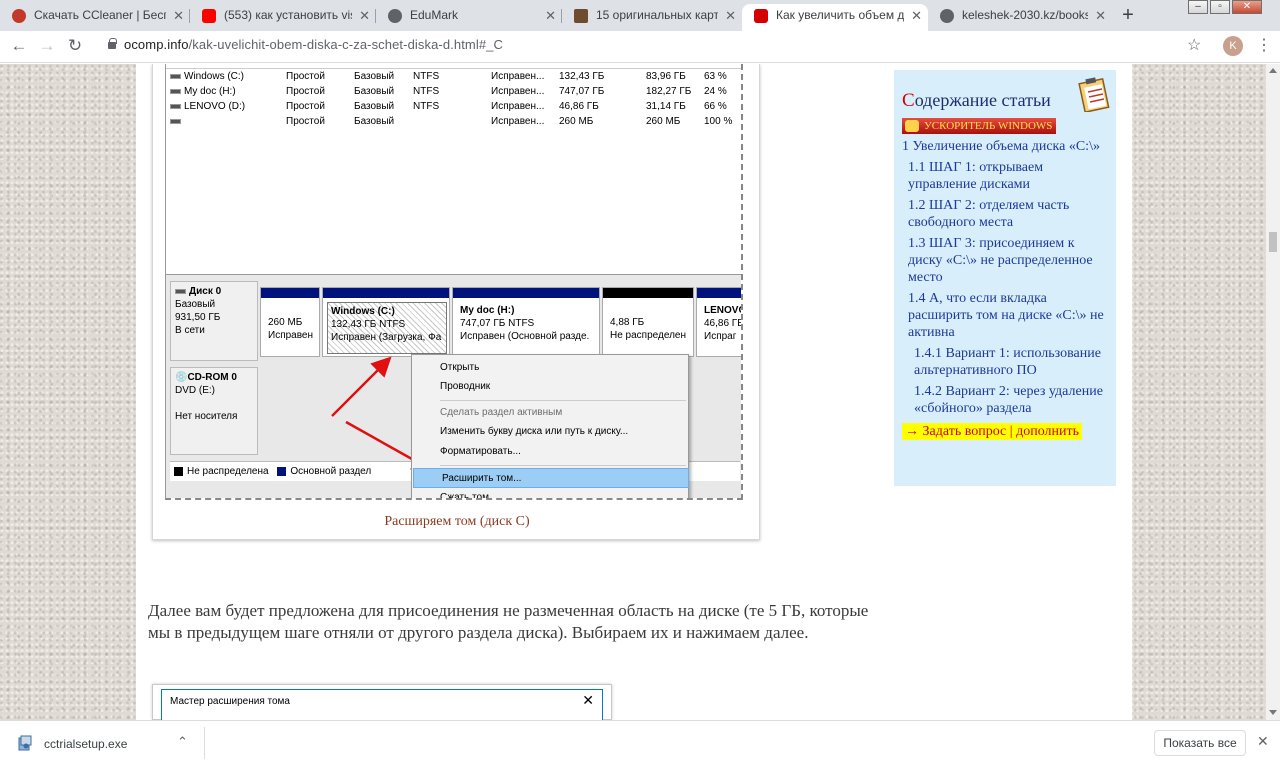  I want to click on tab-paintings: 15 оригинальных картин ✕, so click(652, 17).